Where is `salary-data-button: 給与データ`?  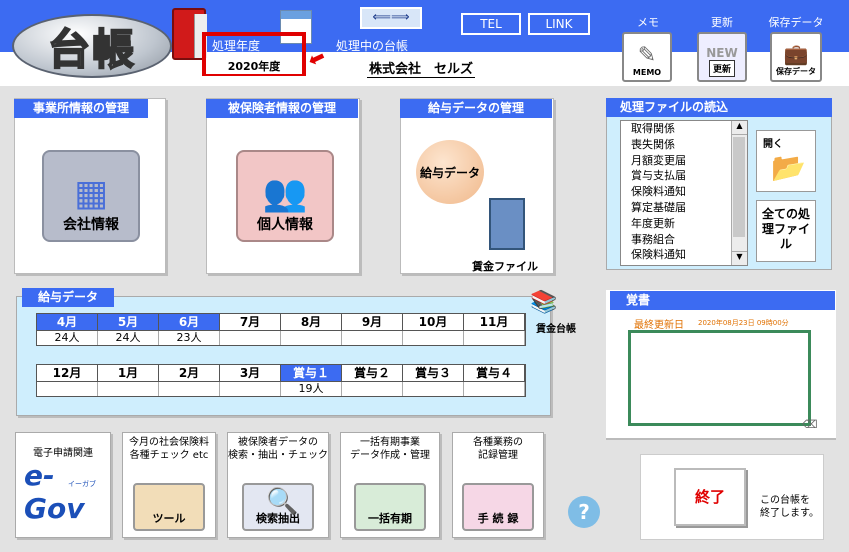
salary-data-button: 給与データ is located at coordinates (450, 172).